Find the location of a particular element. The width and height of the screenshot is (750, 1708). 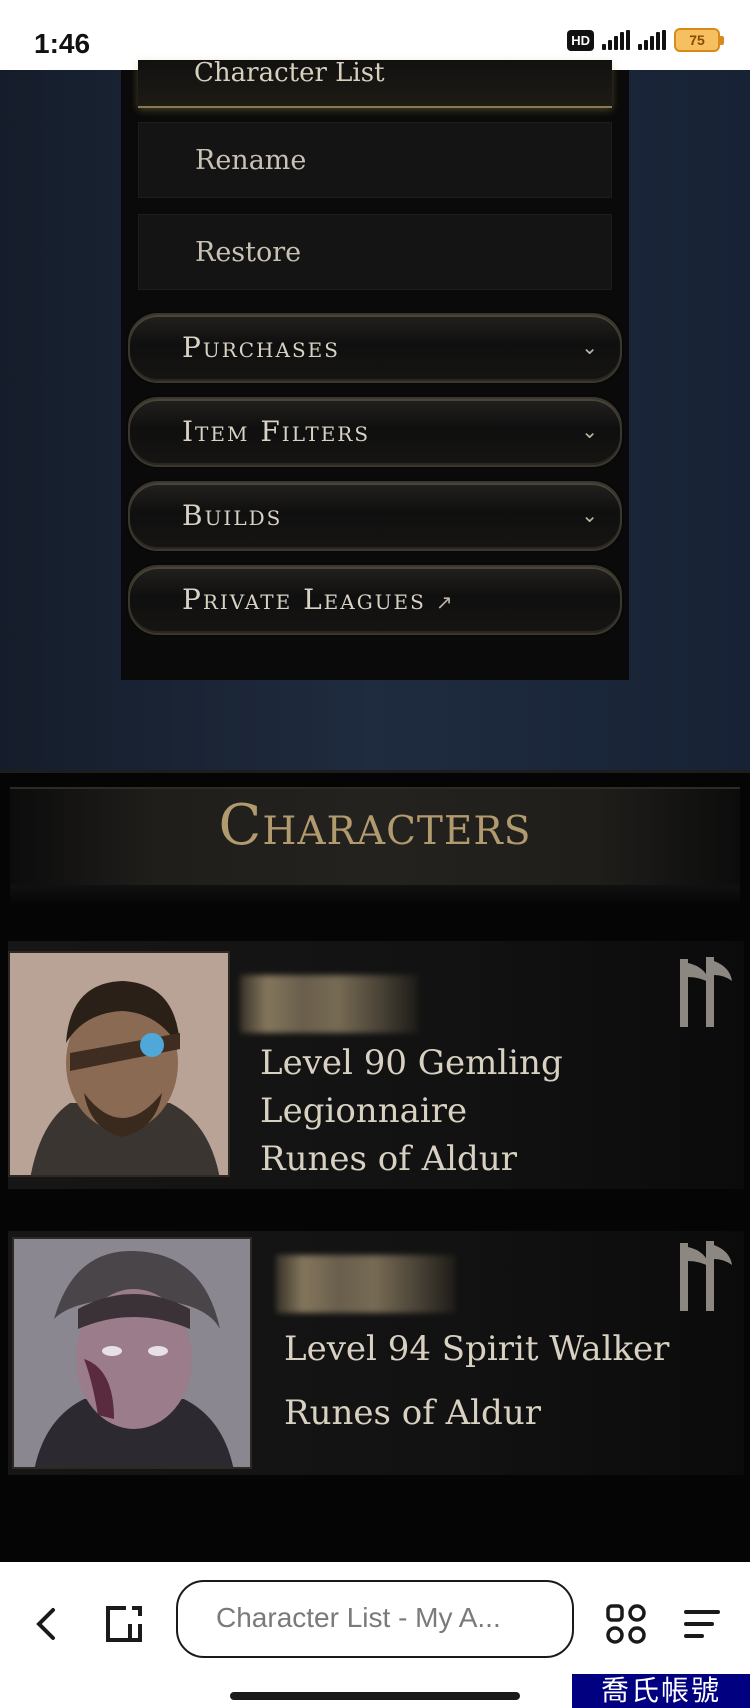

hd-badge: HD is located at coordinates (580, 40).